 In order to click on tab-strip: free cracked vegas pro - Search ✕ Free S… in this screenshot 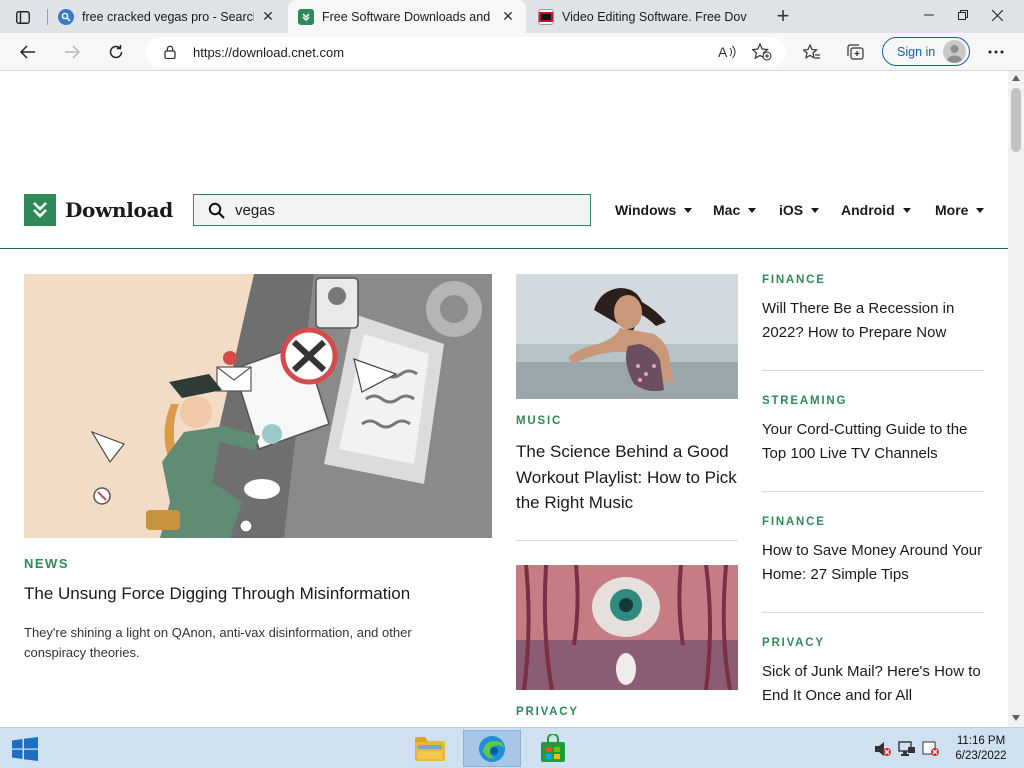, I will do `click(512, 16)`.